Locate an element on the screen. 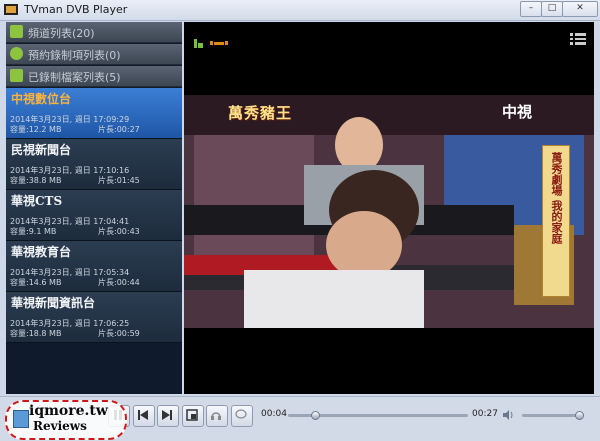 The image size is (600, 441). total-time: 00:27 is located at coordinates (485, 414).